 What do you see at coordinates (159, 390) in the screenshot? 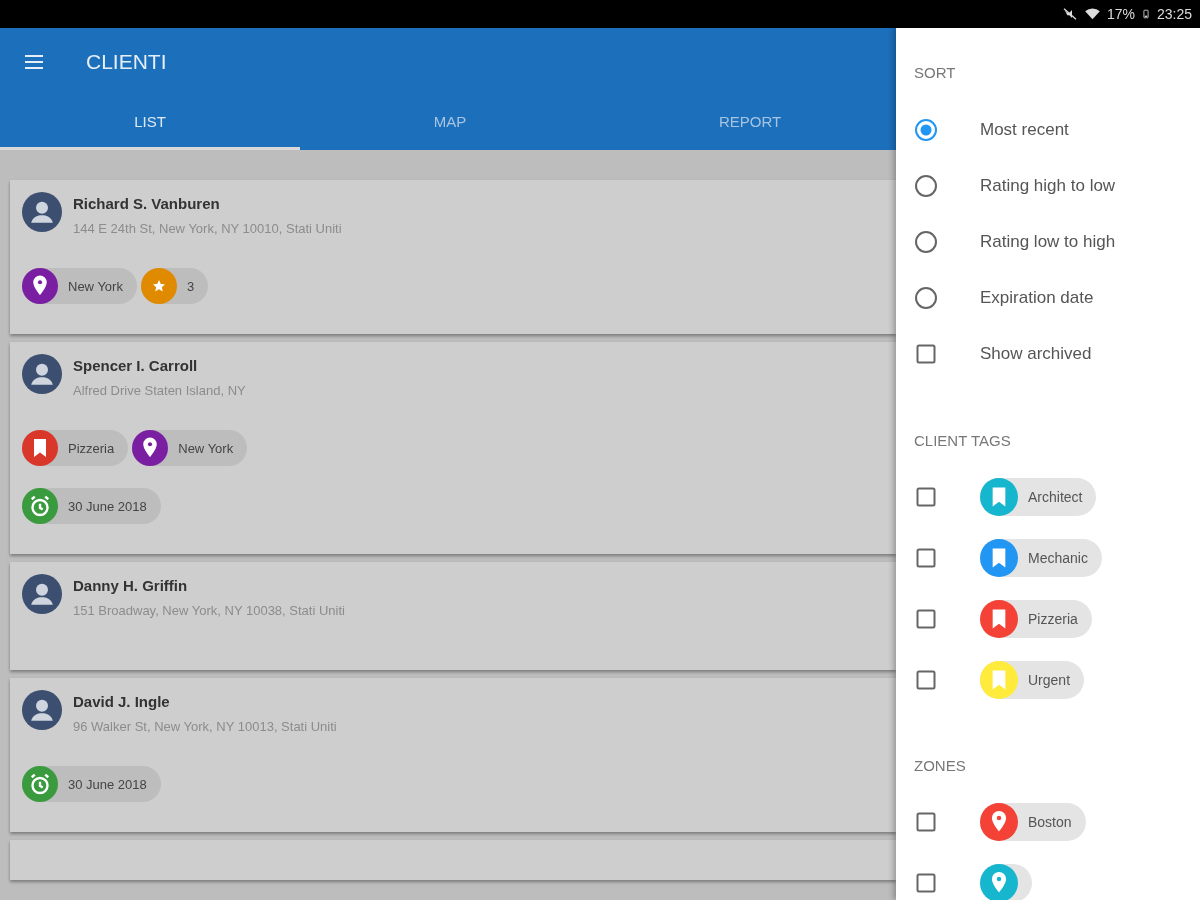
I see `client-address: Alfred Drive Staten Island, NY` at bounding box center [159, 390].